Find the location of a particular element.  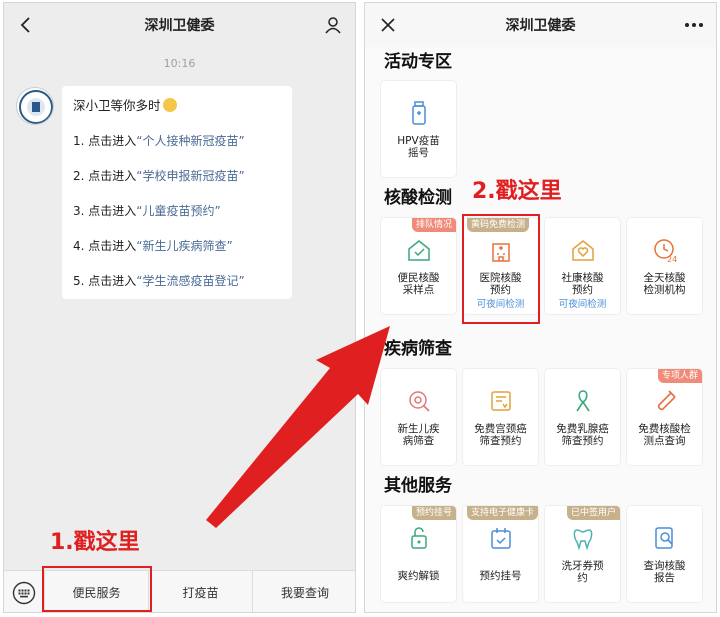

card-label-line2: 采样点 is located at coordinates (418, 290).